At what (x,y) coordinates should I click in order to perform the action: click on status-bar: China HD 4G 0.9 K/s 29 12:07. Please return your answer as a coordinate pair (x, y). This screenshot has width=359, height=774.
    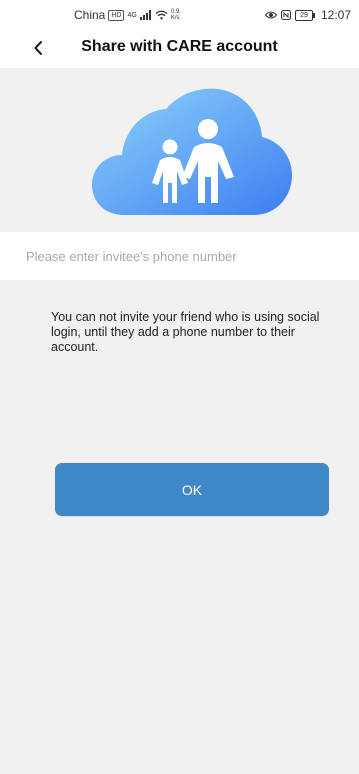
    Looking at the image, I should click on (179, 16).